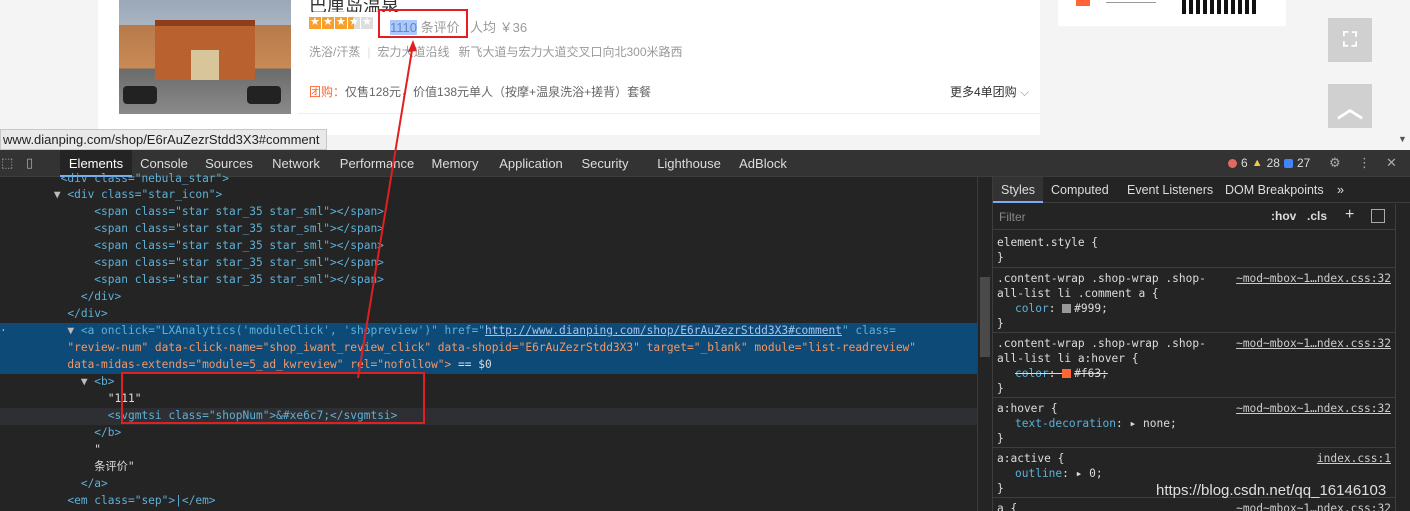  Describe the element at coordinates (488, 450) in the screenshot. I see `dom-line: "` at that location.